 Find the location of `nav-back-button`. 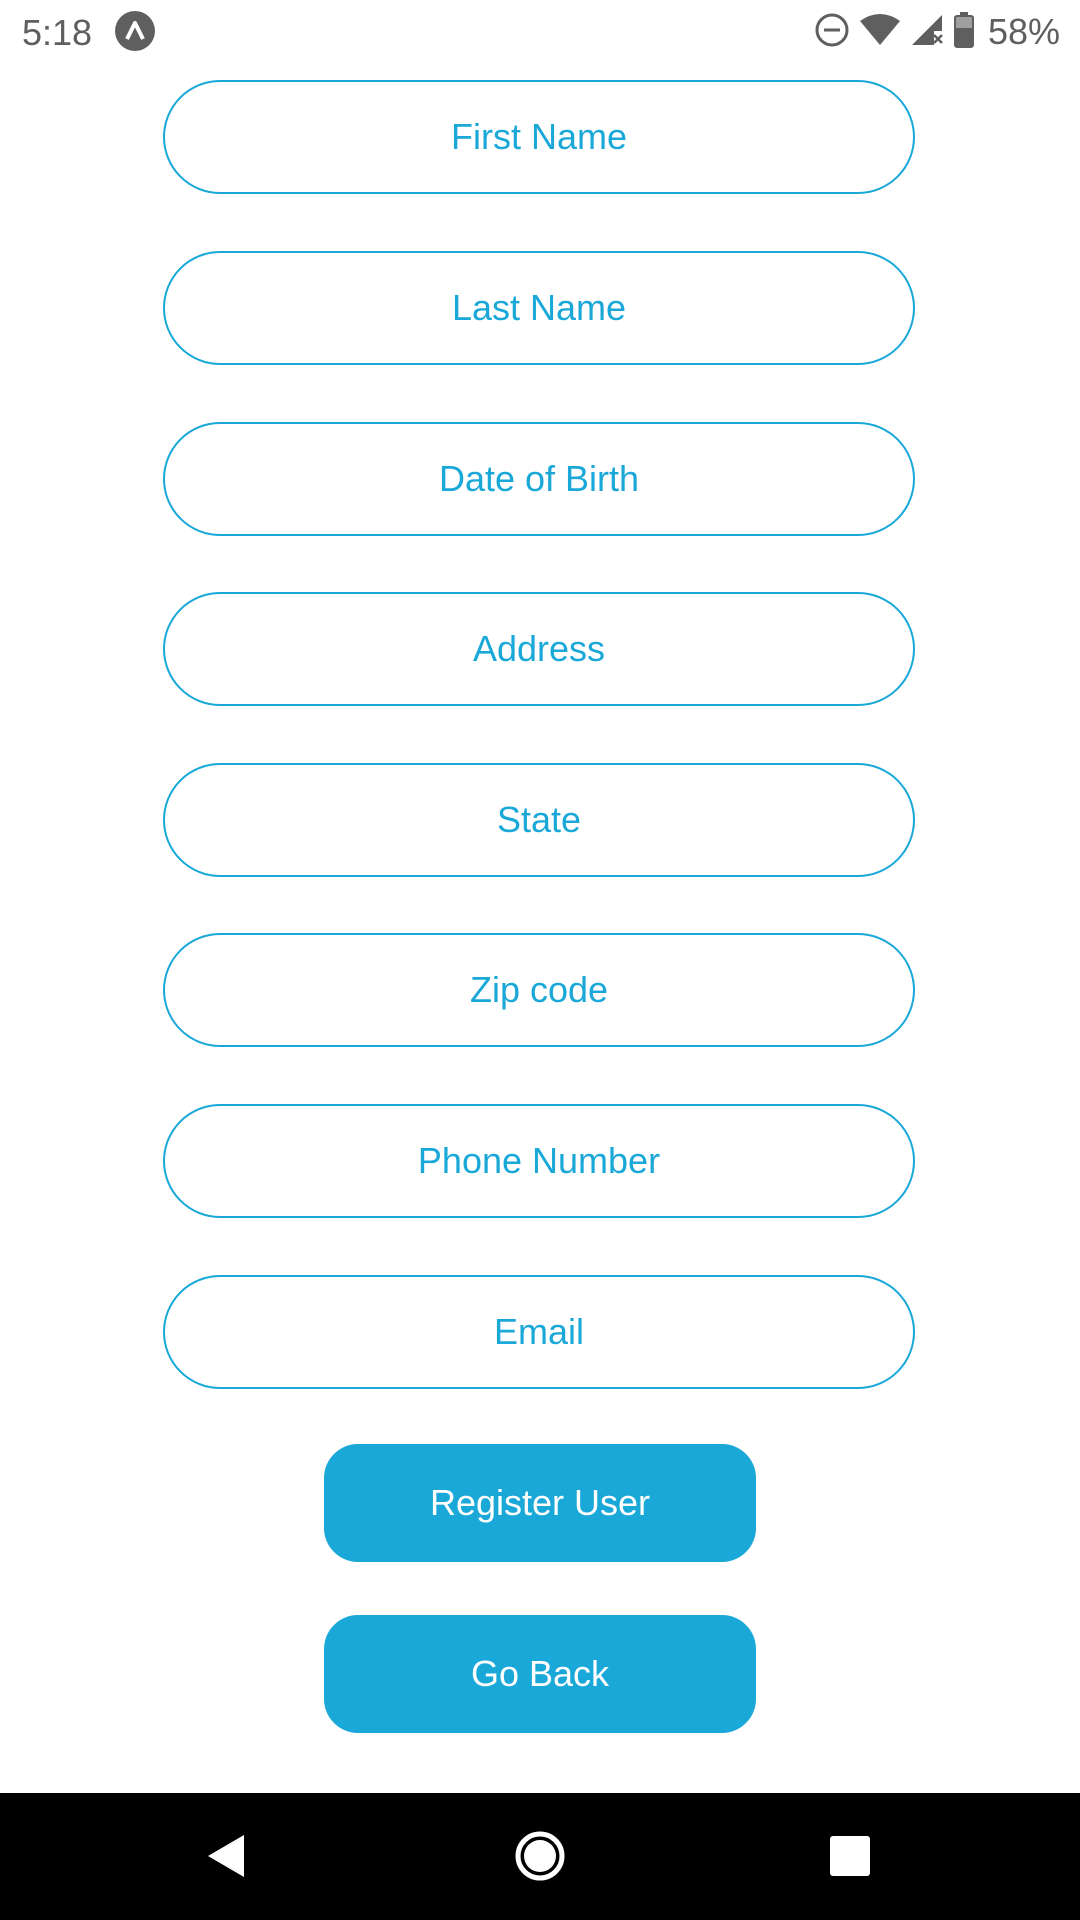

nav-back-button is located at coordinates (225, 1858).